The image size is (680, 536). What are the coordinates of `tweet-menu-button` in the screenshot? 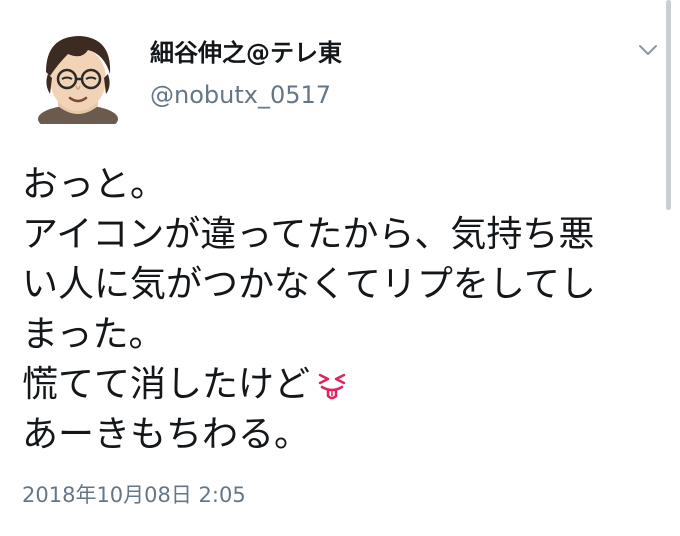 It's located at (648, 50).